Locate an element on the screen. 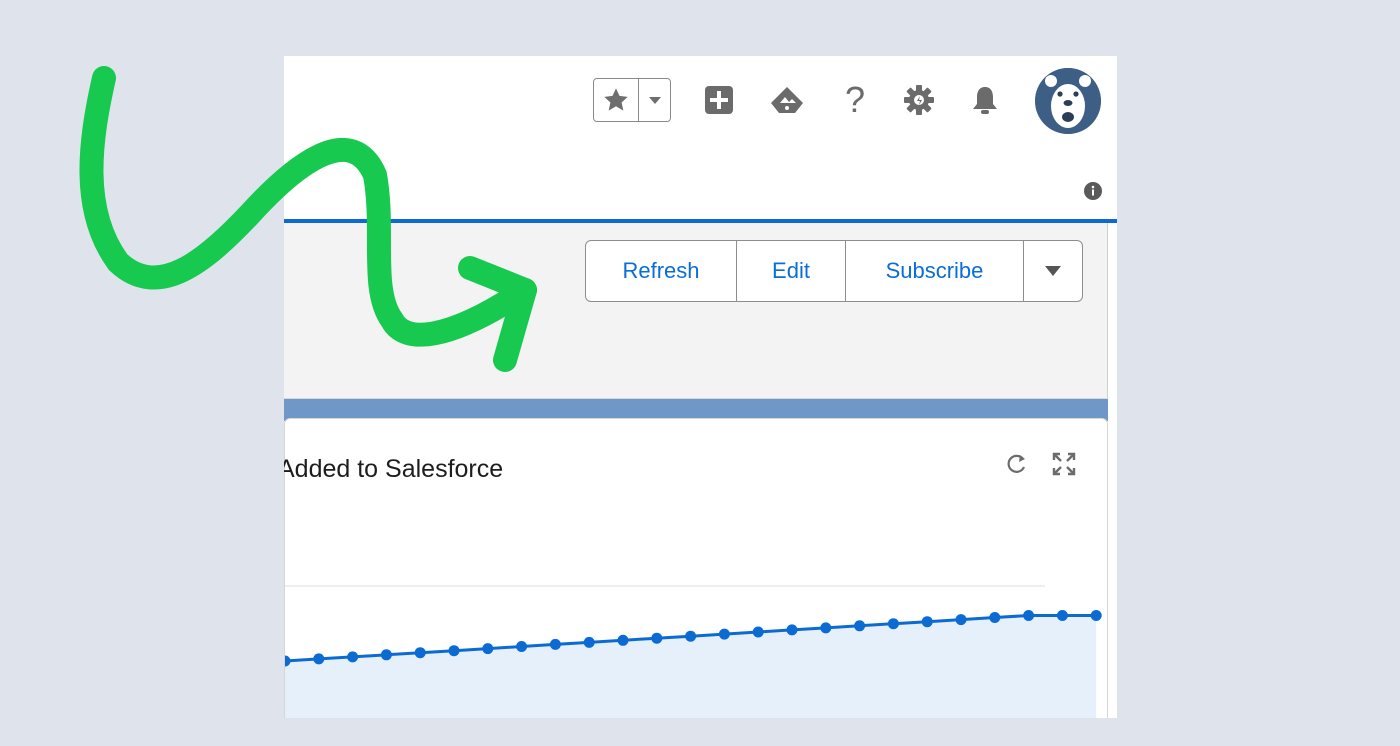 The image size is (1400, 746). add-icon is located at coordinates (719, 100).